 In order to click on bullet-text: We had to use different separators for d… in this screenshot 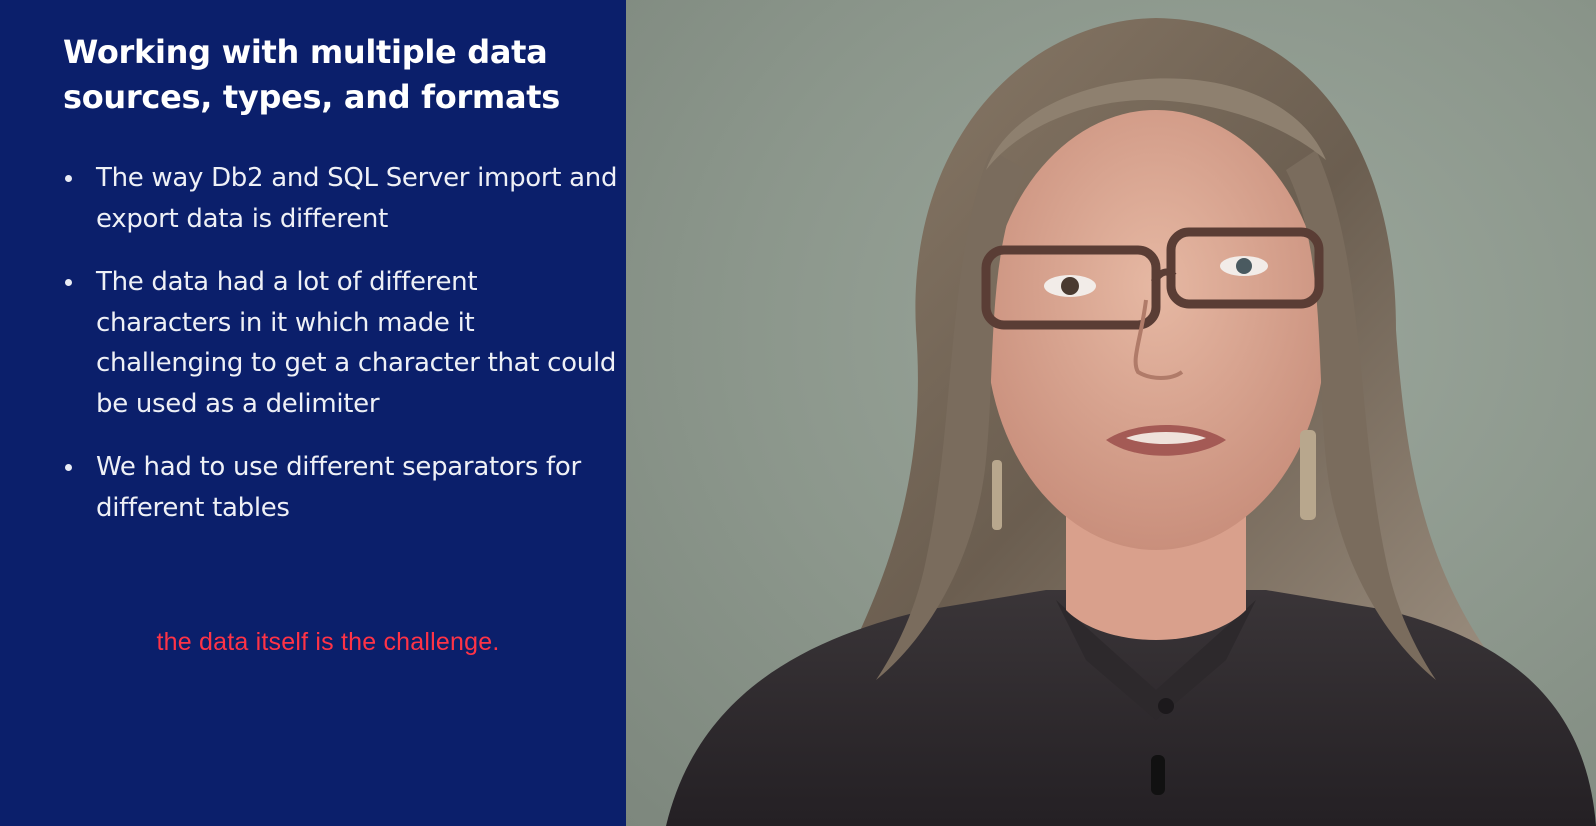, I will do `click(338, 487)`.